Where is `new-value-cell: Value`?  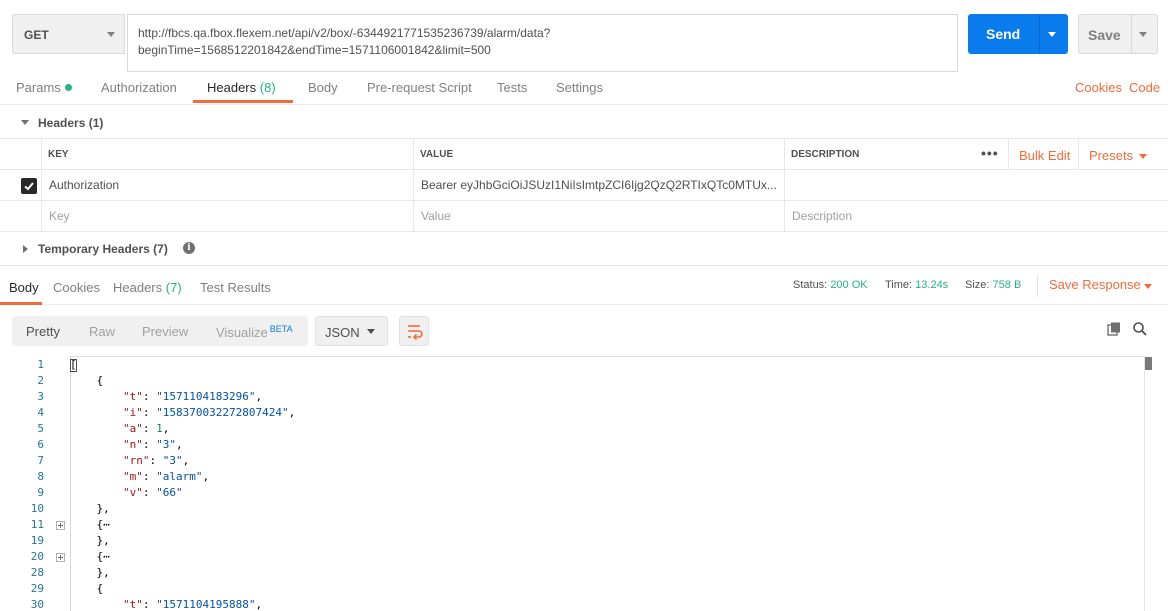
new-value-cell: Value is located at coordinates (599, 216).